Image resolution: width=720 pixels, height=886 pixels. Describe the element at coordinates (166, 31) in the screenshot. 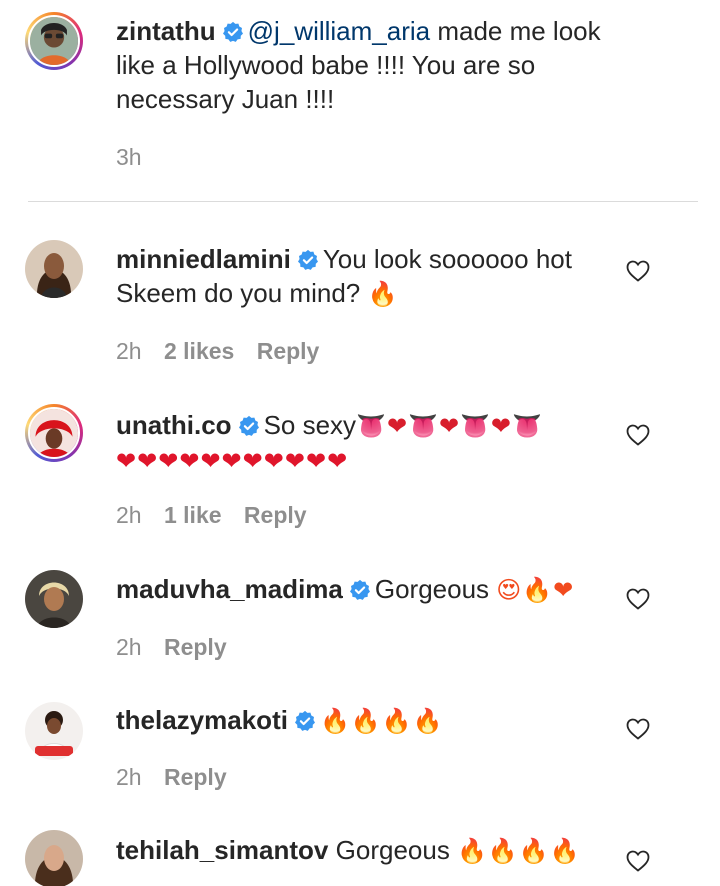

I see `username-link: zintathu` at that location.